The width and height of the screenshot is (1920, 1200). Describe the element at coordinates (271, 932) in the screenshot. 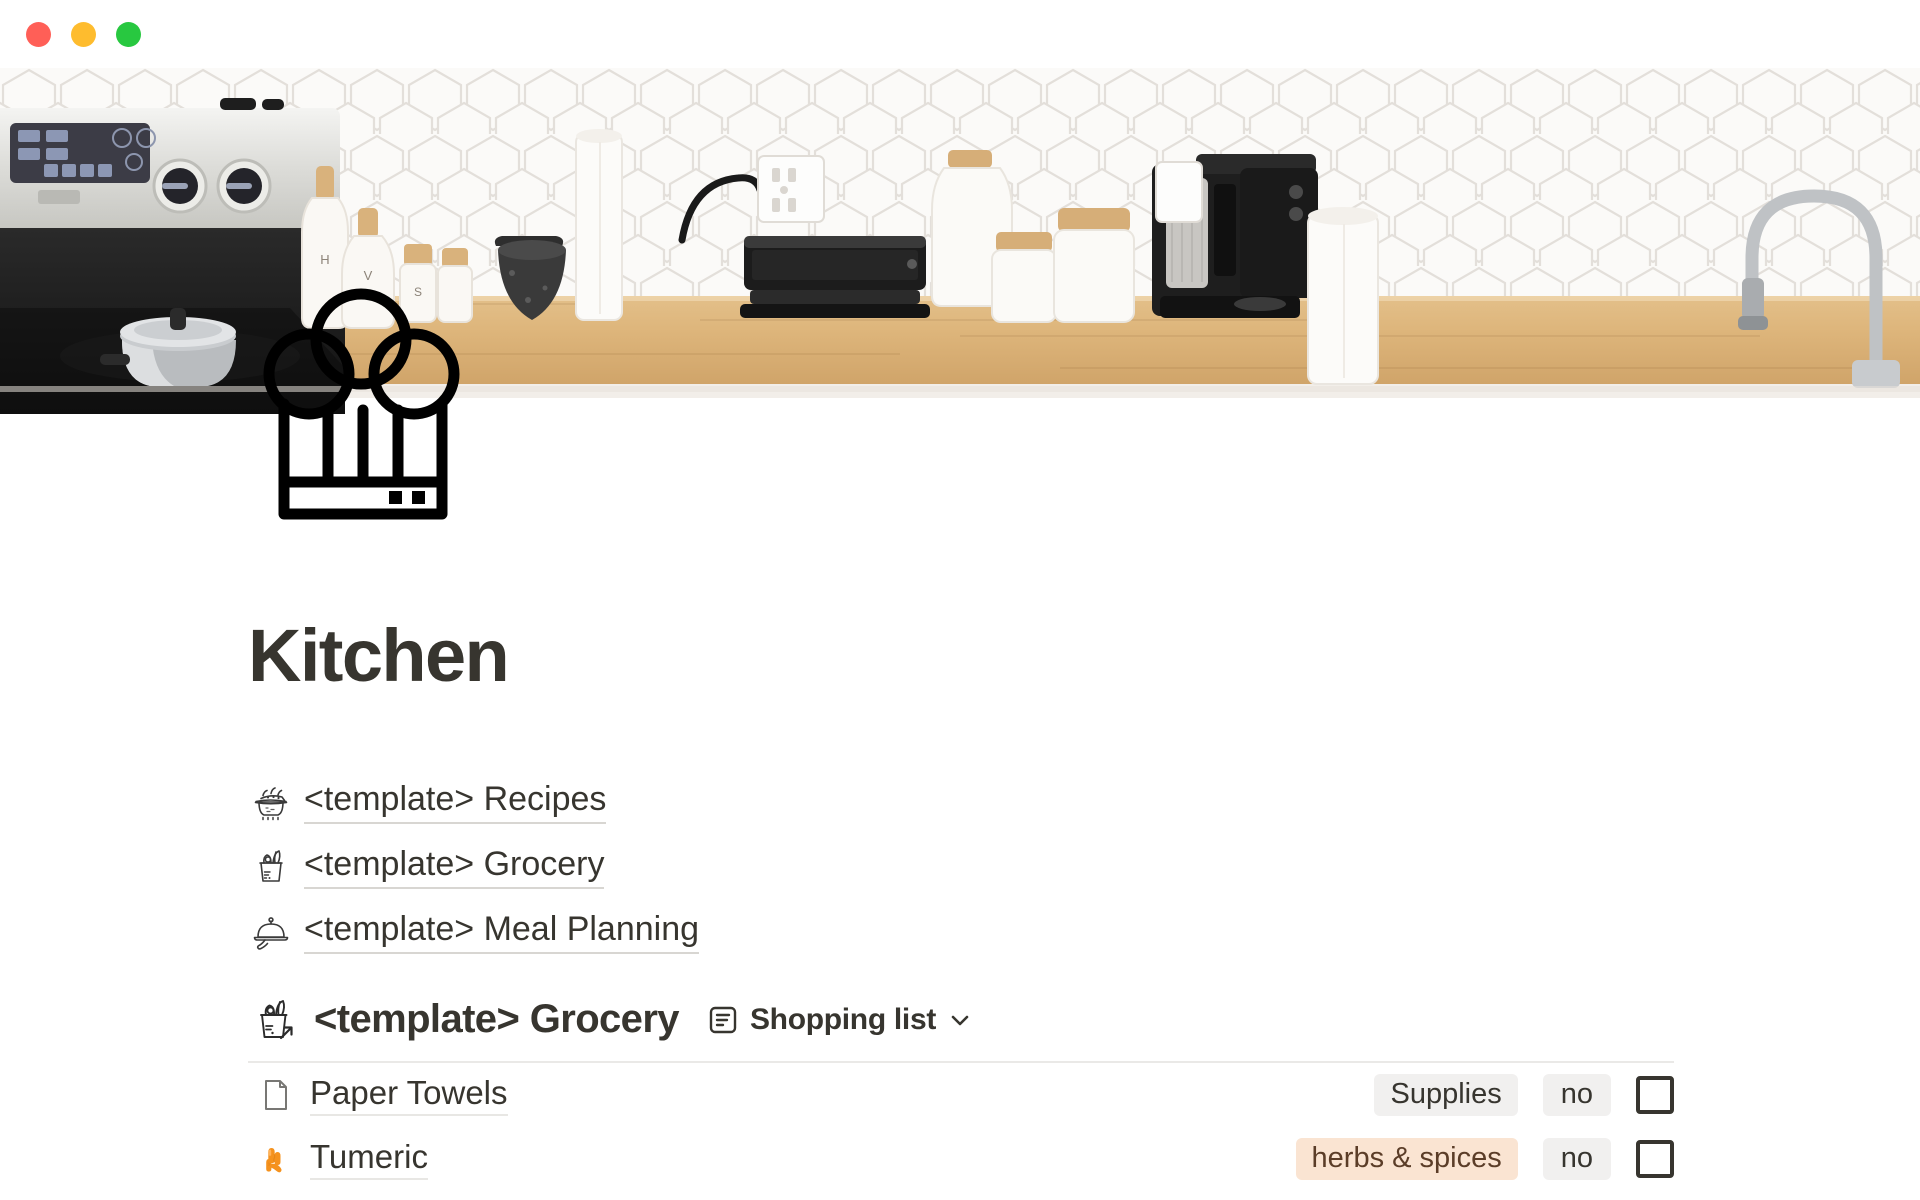

I see `cloche-icon` at that location.